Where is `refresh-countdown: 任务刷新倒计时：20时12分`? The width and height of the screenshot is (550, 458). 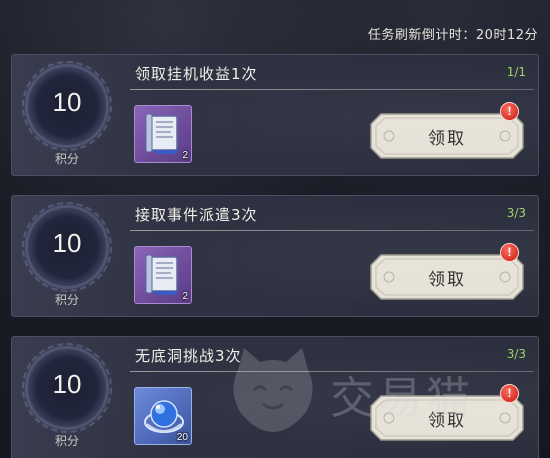
refresh-countdown: 任务刷新倒计时：20时12分 is located at coordinates (452, 35).